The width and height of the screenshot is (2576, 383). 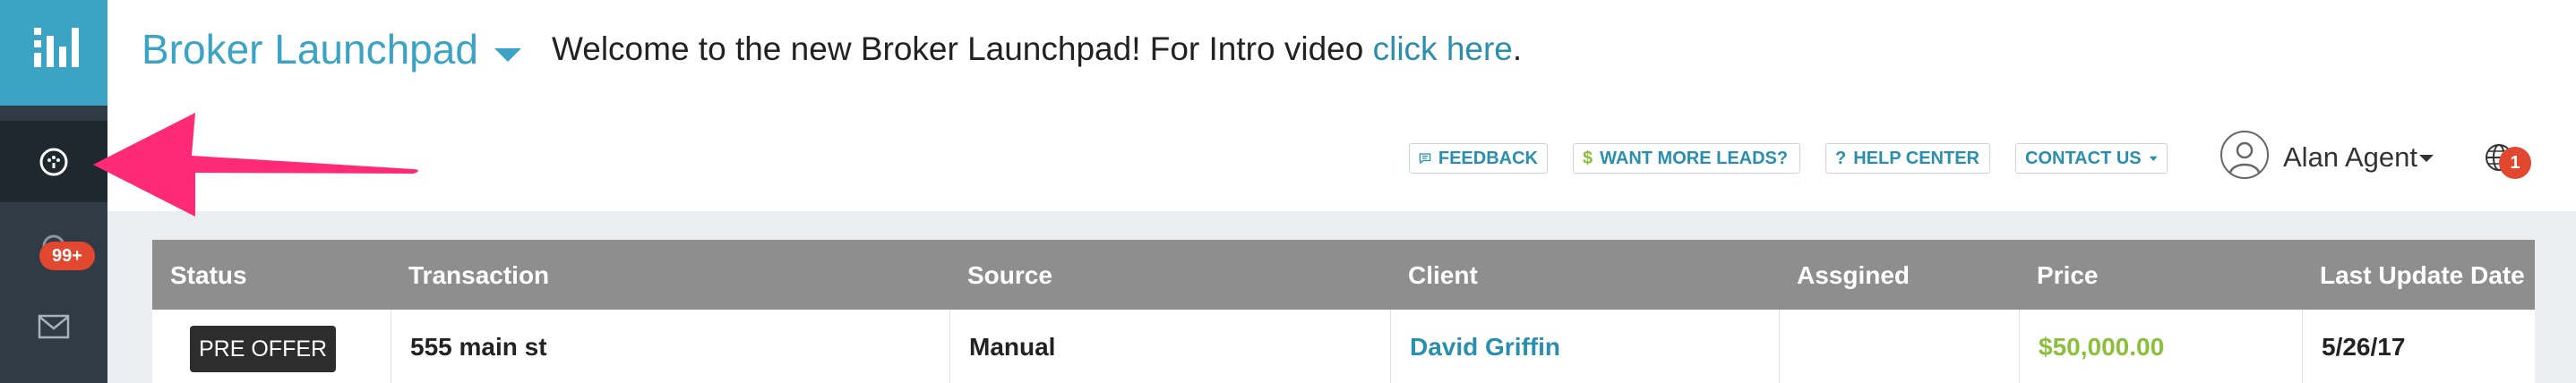 I want to click on notification-badge: 1, so click(x=2515, y=163).